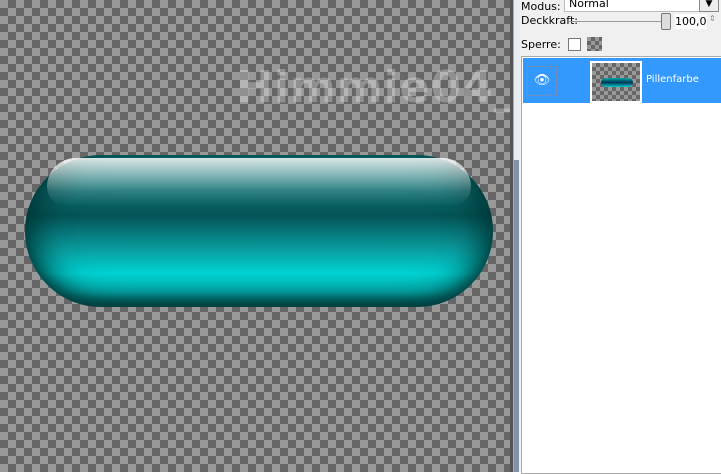 This screenshot has width=721, height=474. I want to click on opacity-slider-handle, so click(666, 21).